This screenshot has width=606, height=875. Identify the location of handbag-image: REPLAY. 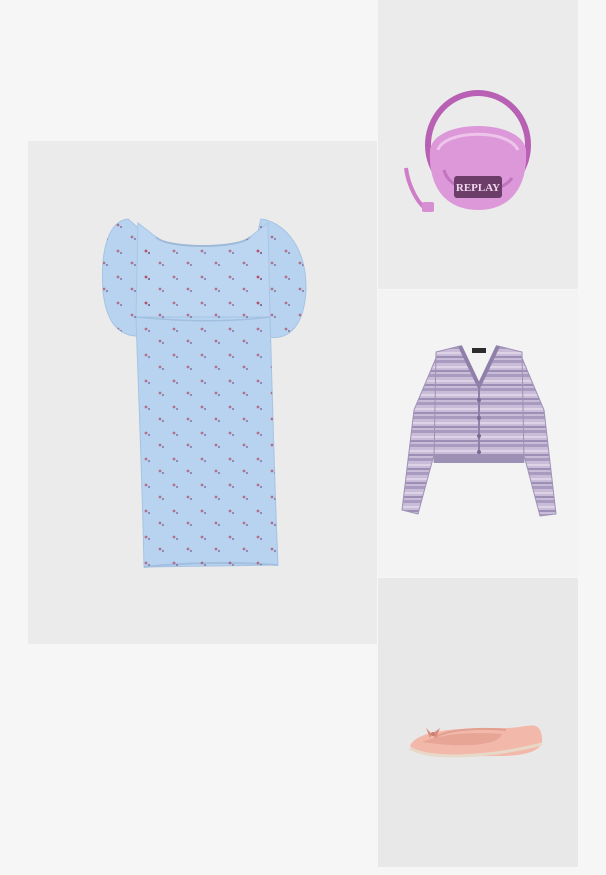
(467, 151).